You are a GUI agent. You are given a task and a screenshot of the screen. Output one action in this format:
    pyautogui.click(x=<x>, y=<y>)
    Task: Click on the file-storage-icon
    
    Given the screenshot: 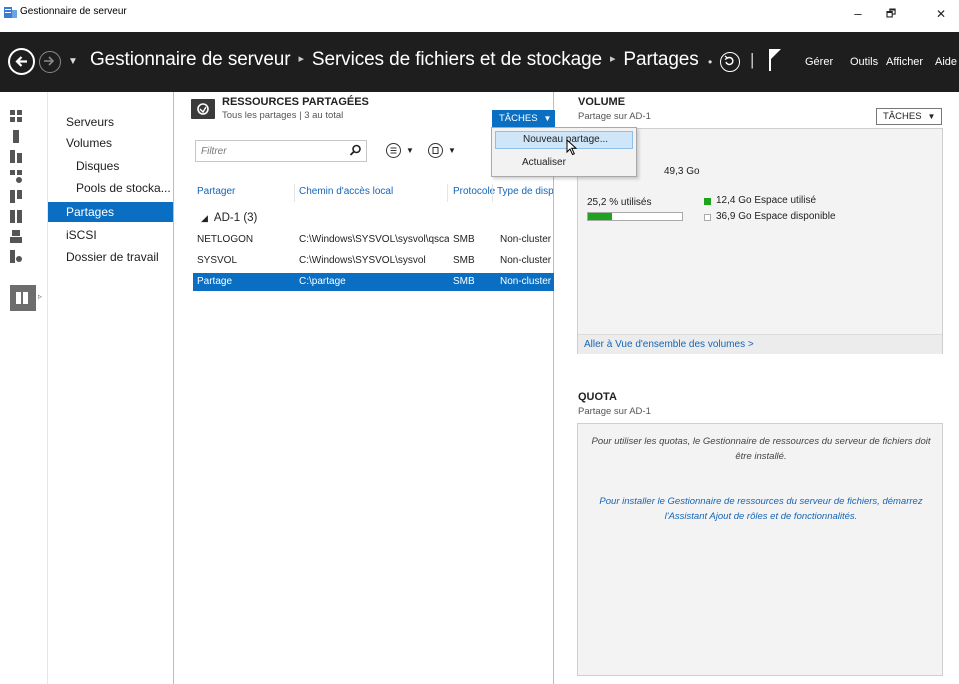 What is the action you would take?
    pyautogui.click(x=22, y=298)
    